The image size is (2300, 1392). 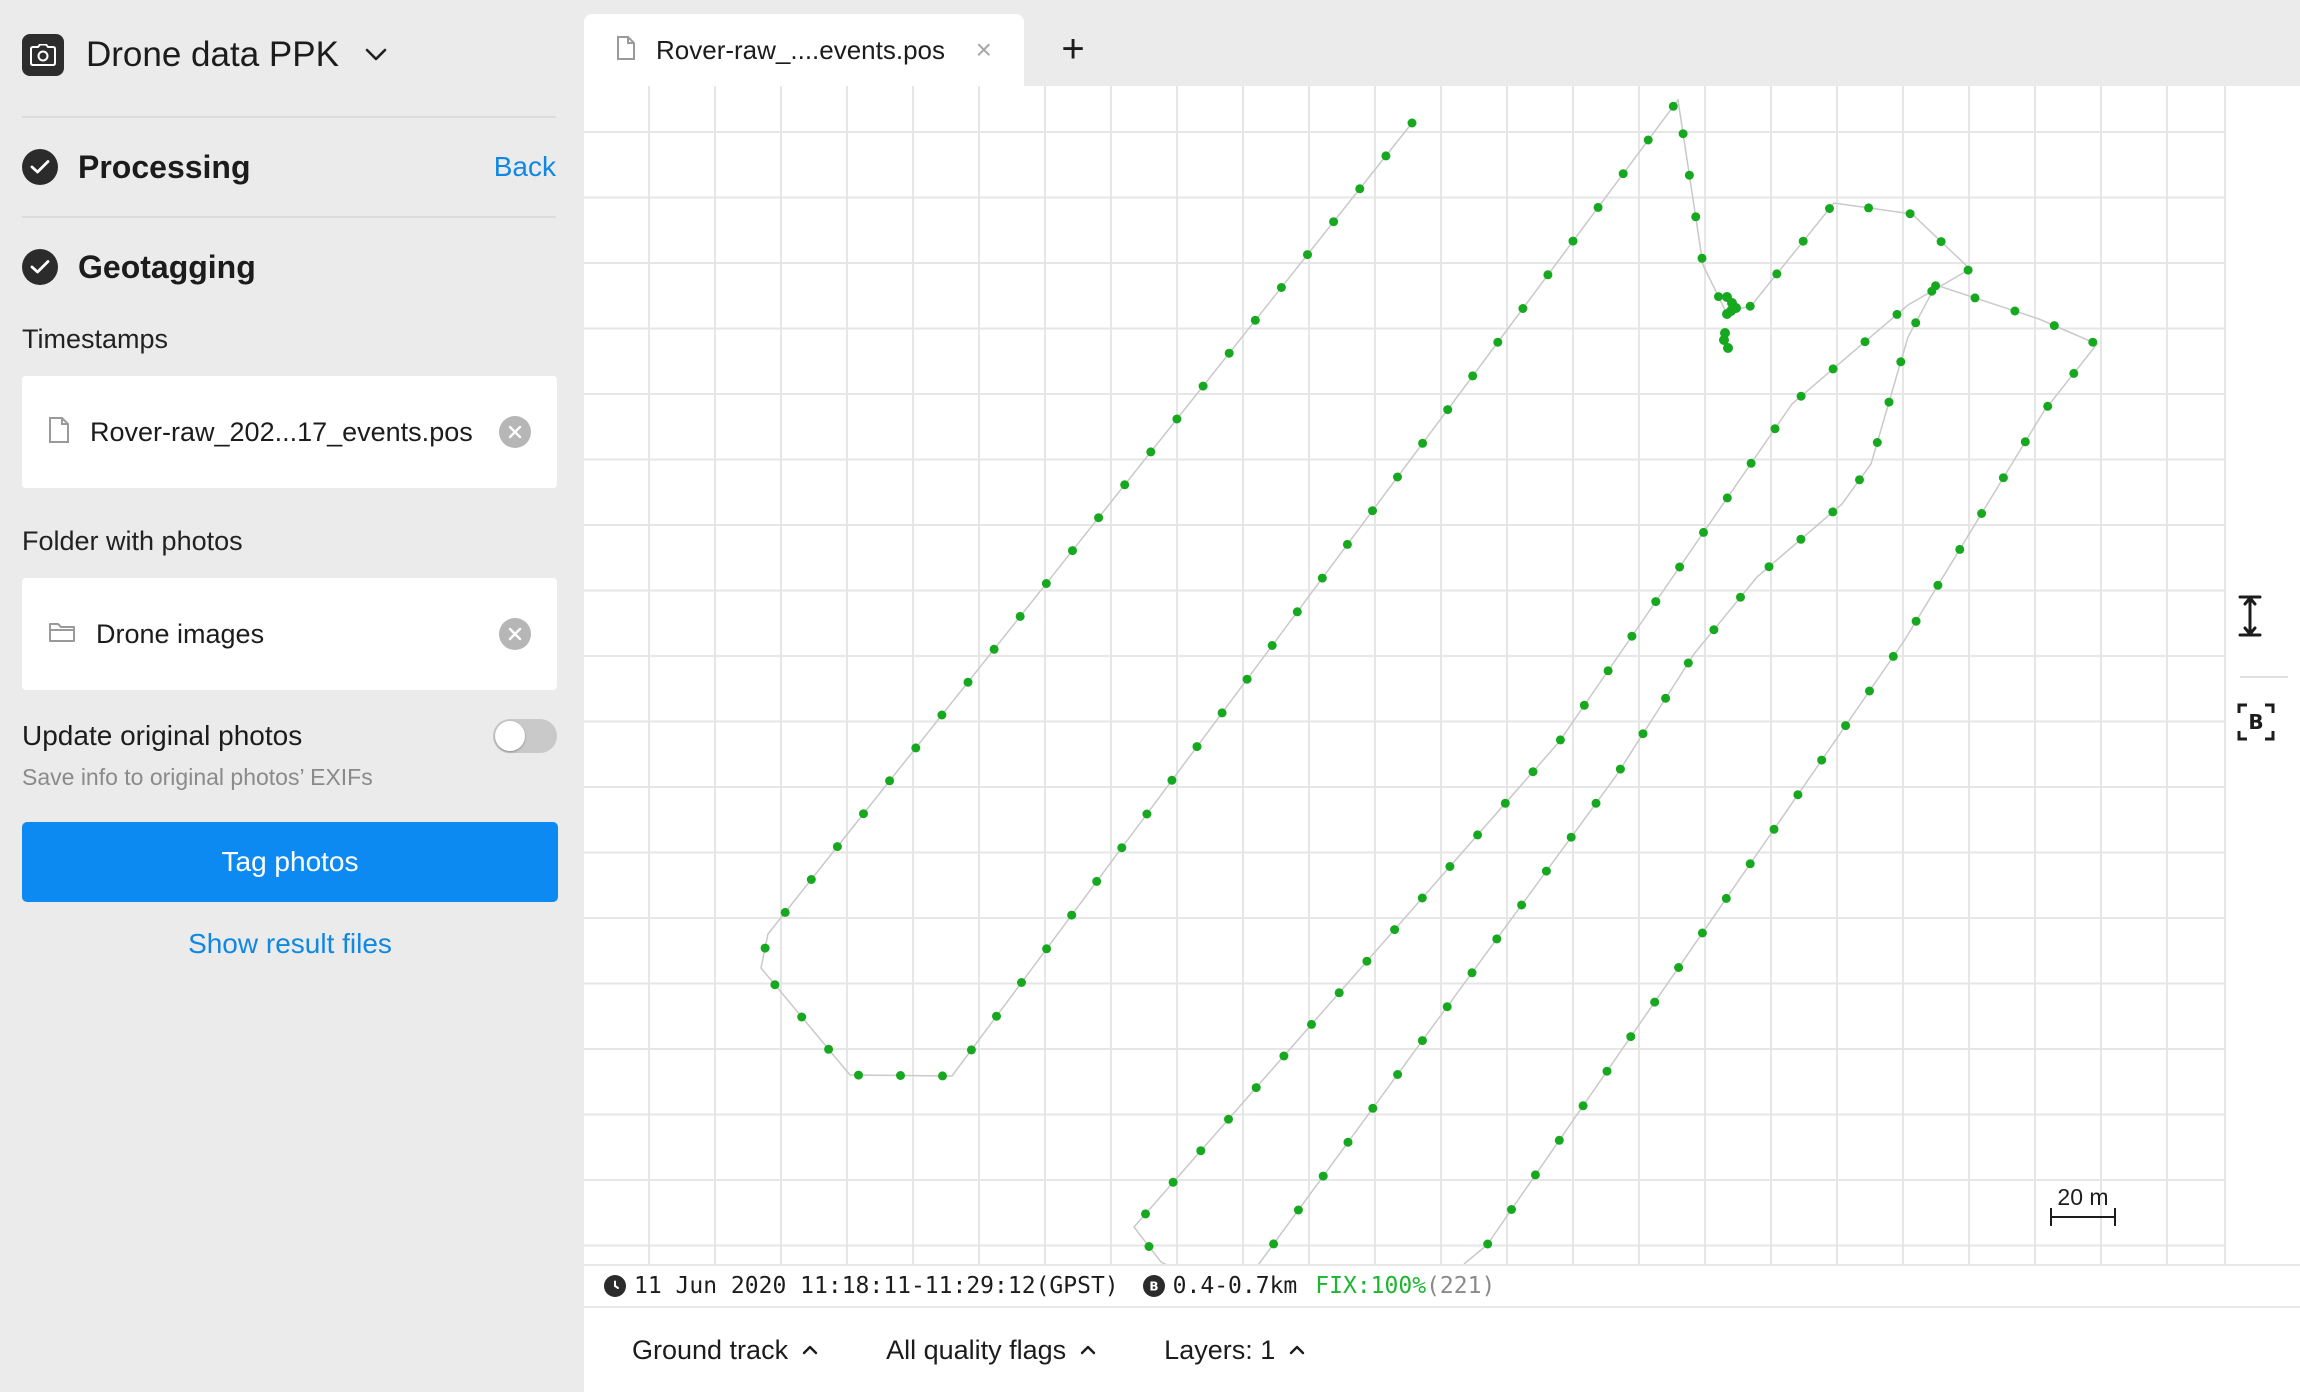 I want to click on tab-label: Rover-raw_....events.pos, so click(x=801, y=49).